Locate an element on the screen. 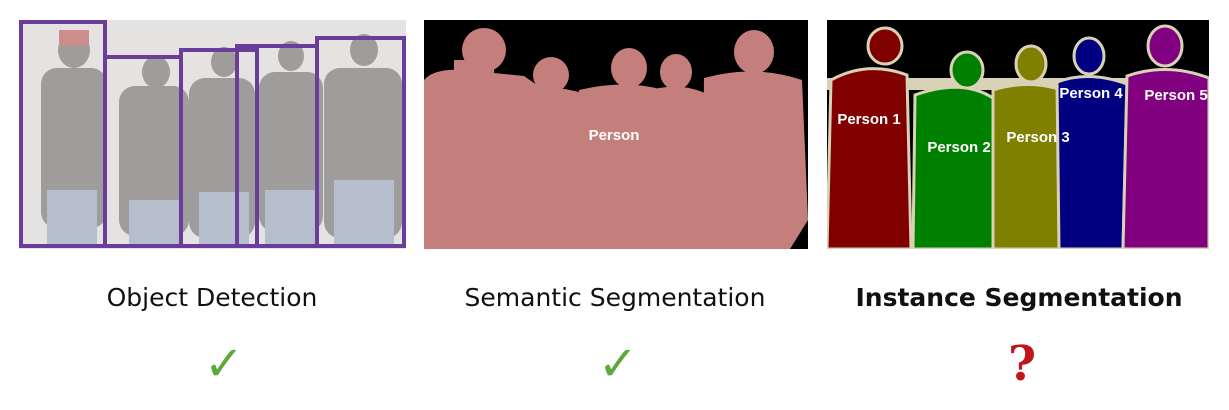  caption-instance-segmentation: Instance Segmentation is located at coordinates (1019, 297).